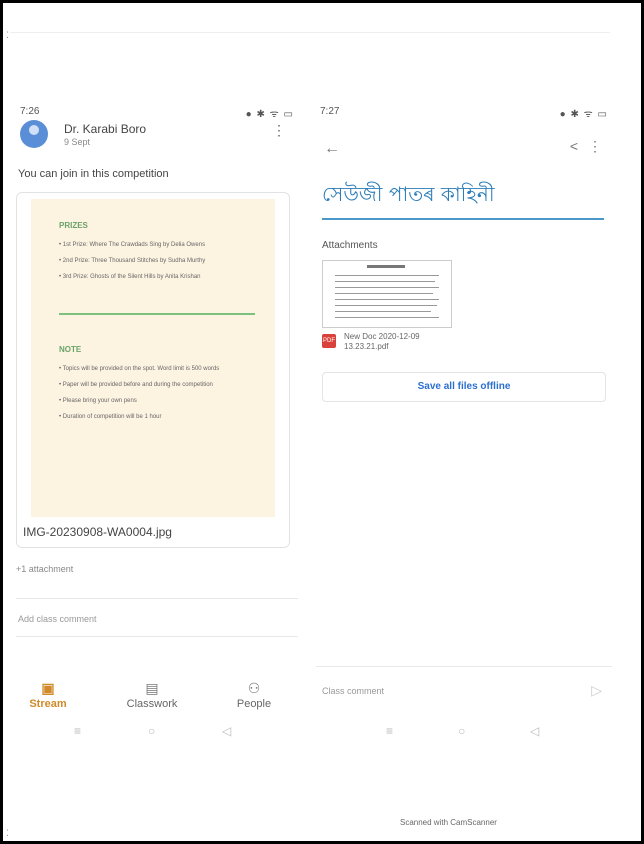 The height and width of the screenshot is (844, 644). What do you see at coordinates (48, 688) in the screenshot?
I see `stream-icon: ▣` at bounding box center [48, 688].